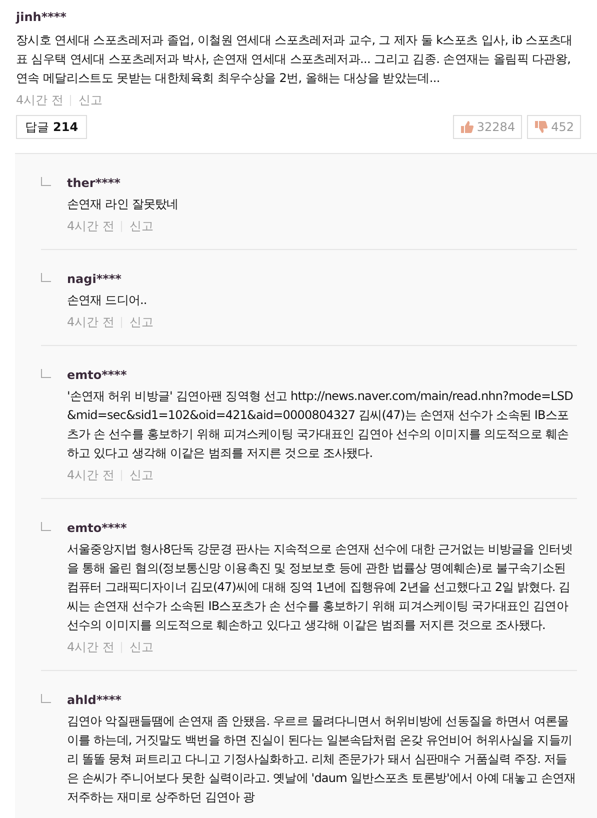 The width and height of the screenshot is (597, 818). Describe the element at coordinates (107, 300) in the screenshot. I see `reply-text: 손연재 드디어..` at that location.